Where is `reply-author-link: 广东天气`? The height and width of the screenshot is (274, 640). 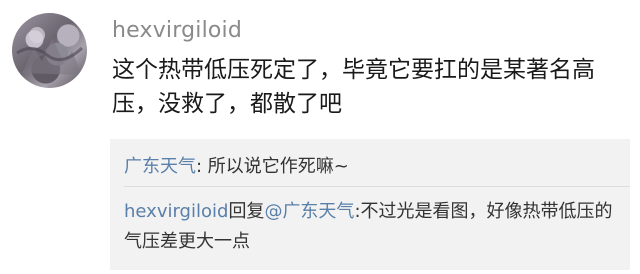
reply-author-link: 广东天气 is located at coordinates (160, 166).